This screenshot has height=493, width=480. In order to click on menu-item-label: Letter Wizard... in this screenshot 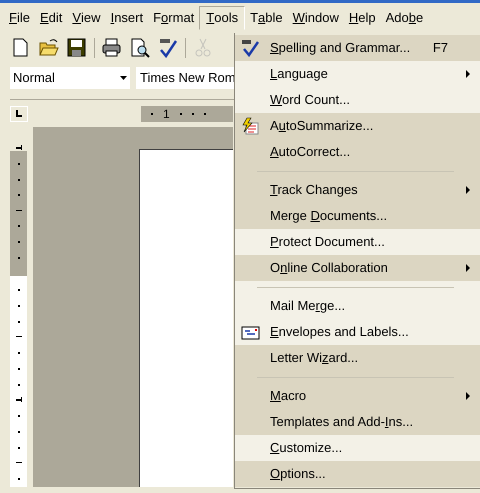, I will do `click(315, 358)`.